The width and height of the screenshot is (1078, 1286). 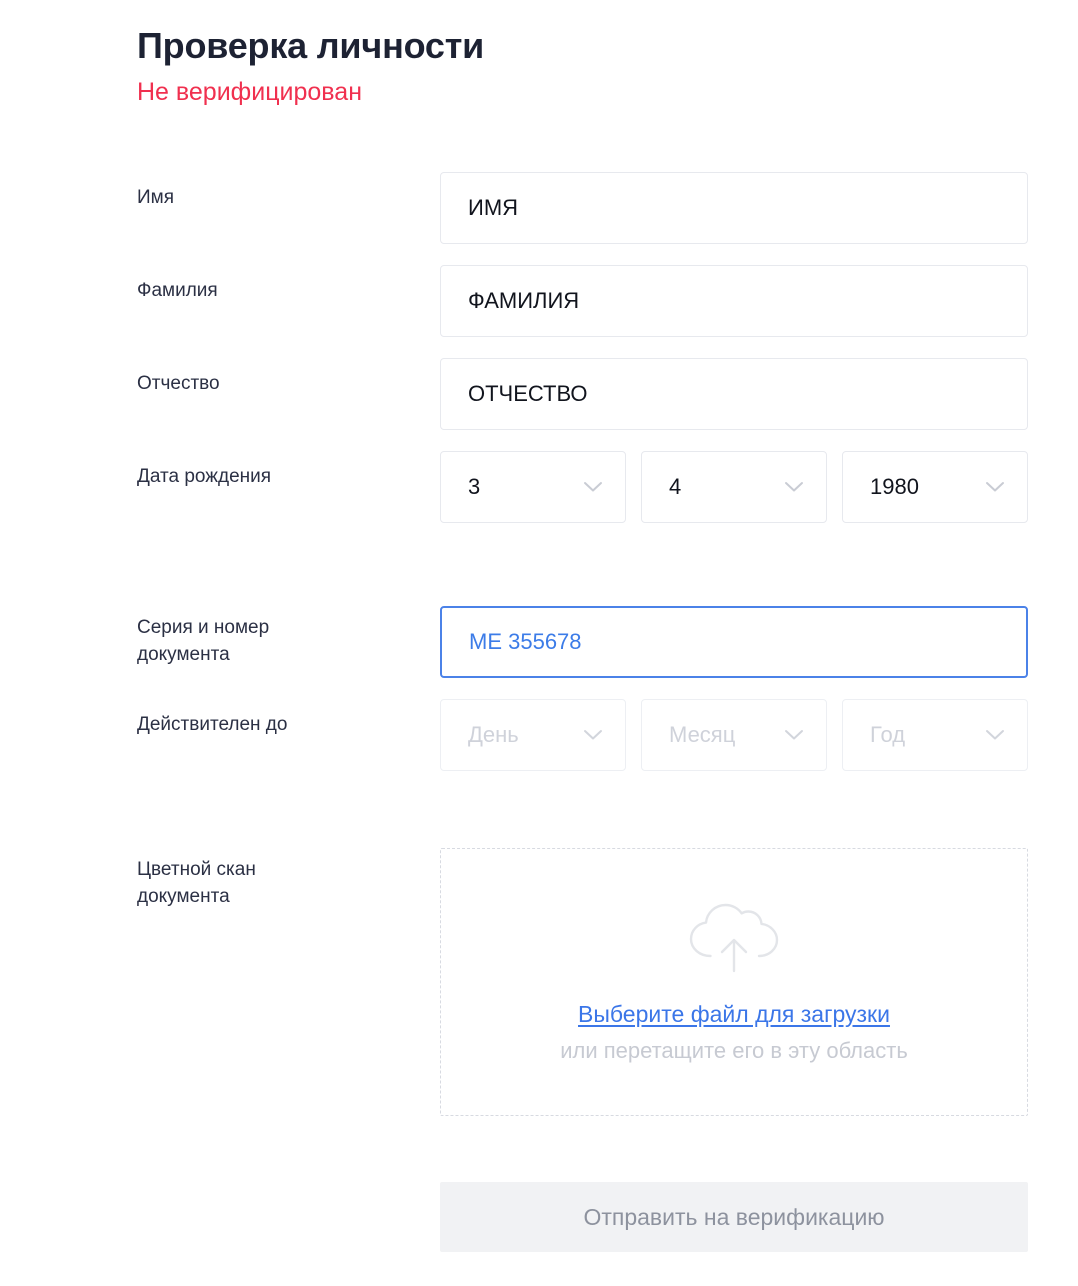 What do you see at coordinates (474, 486) in the screenshot?
I see `birth-day-value: 3` at bounding box center [474, 486].